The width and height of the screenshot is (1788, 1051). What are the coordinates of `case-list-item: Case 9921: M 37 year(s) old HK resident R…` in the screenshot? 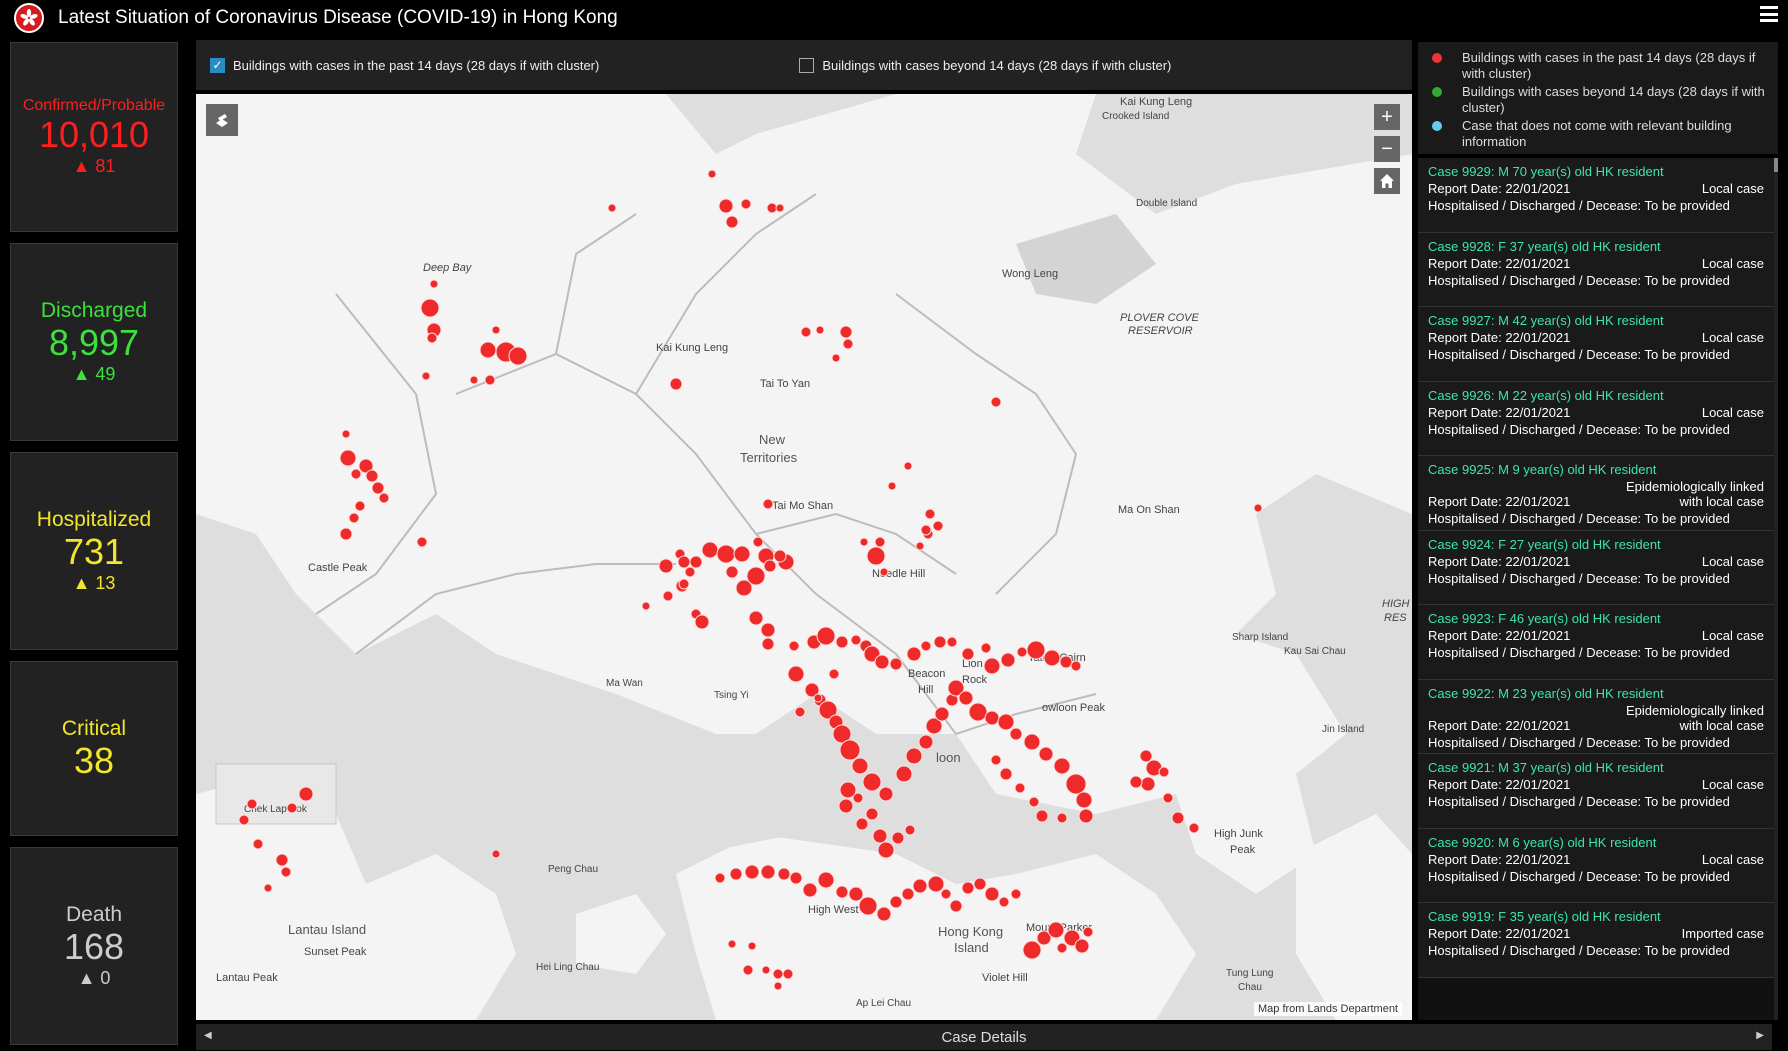 It's located at (1596, 791).